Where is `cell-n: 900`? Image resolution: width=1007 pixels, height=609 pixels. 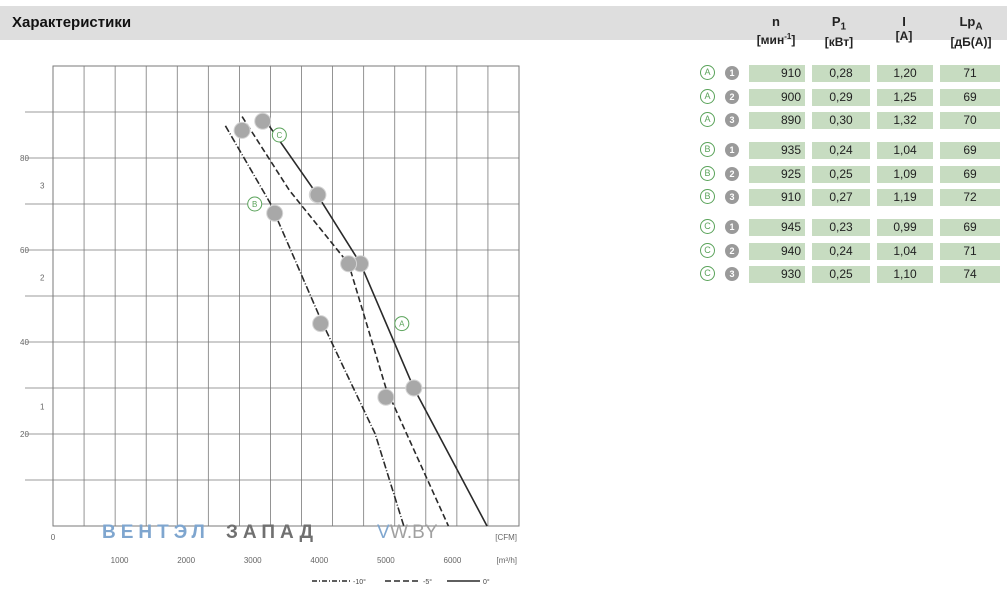 cell-n: 900 is located at coordinates (777, 97).